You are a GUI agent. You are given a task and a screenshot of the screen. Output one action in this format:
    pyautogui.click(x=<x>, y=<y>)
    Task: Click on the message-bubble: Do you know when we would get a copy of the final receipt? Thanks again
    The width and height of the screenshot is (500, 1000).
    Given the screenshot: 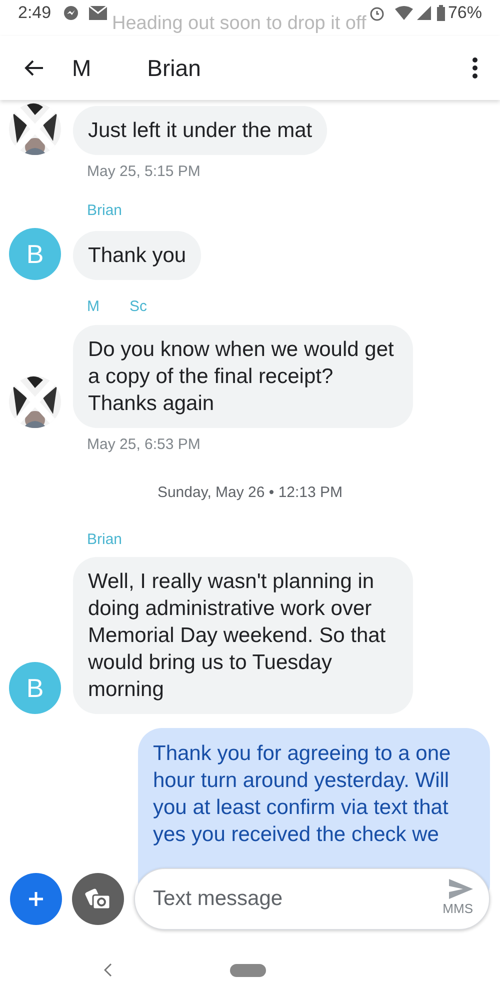 What is the action you would take?
    pyautogui.click(x=243, y=376)
    